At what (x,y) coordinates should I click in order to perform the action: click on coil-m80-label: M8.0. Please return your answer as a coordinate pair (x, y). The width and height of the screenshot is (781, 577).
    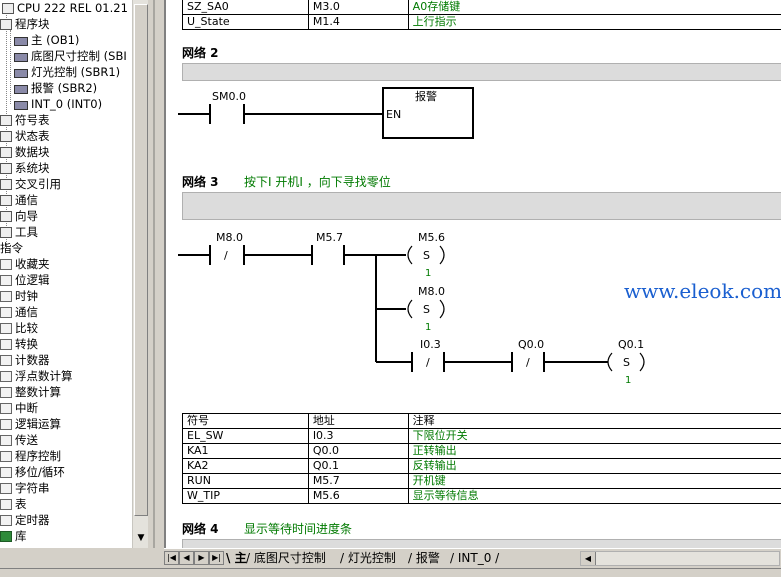
    Looking at the image, I should click on (431, 291).